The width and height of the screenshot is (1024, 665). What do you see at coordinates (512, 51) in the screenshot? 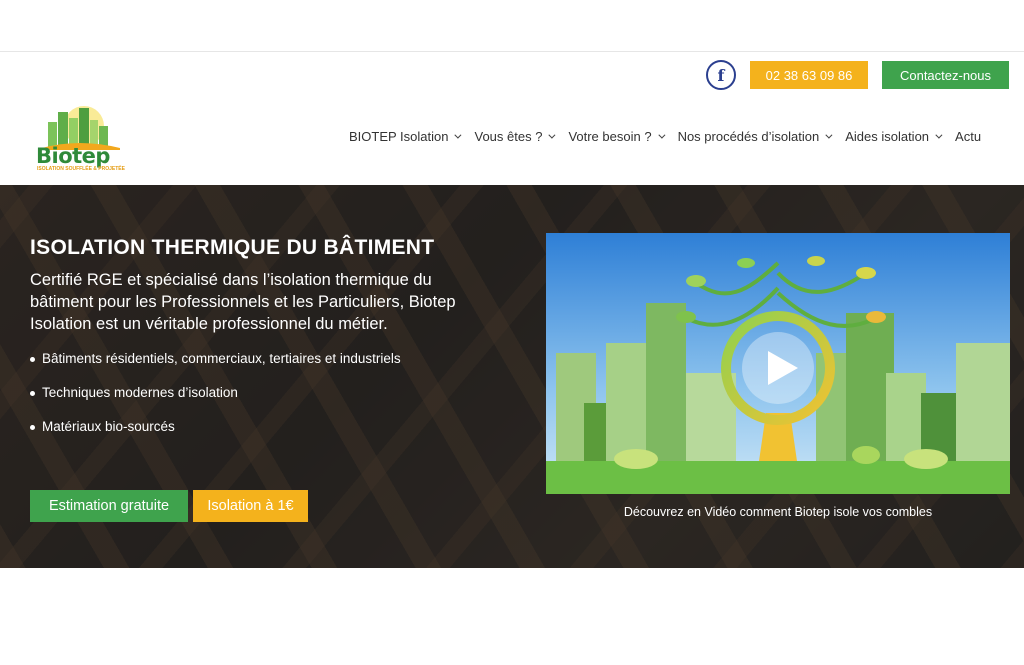
I see `header-divider` at bounding box center [512, 51].